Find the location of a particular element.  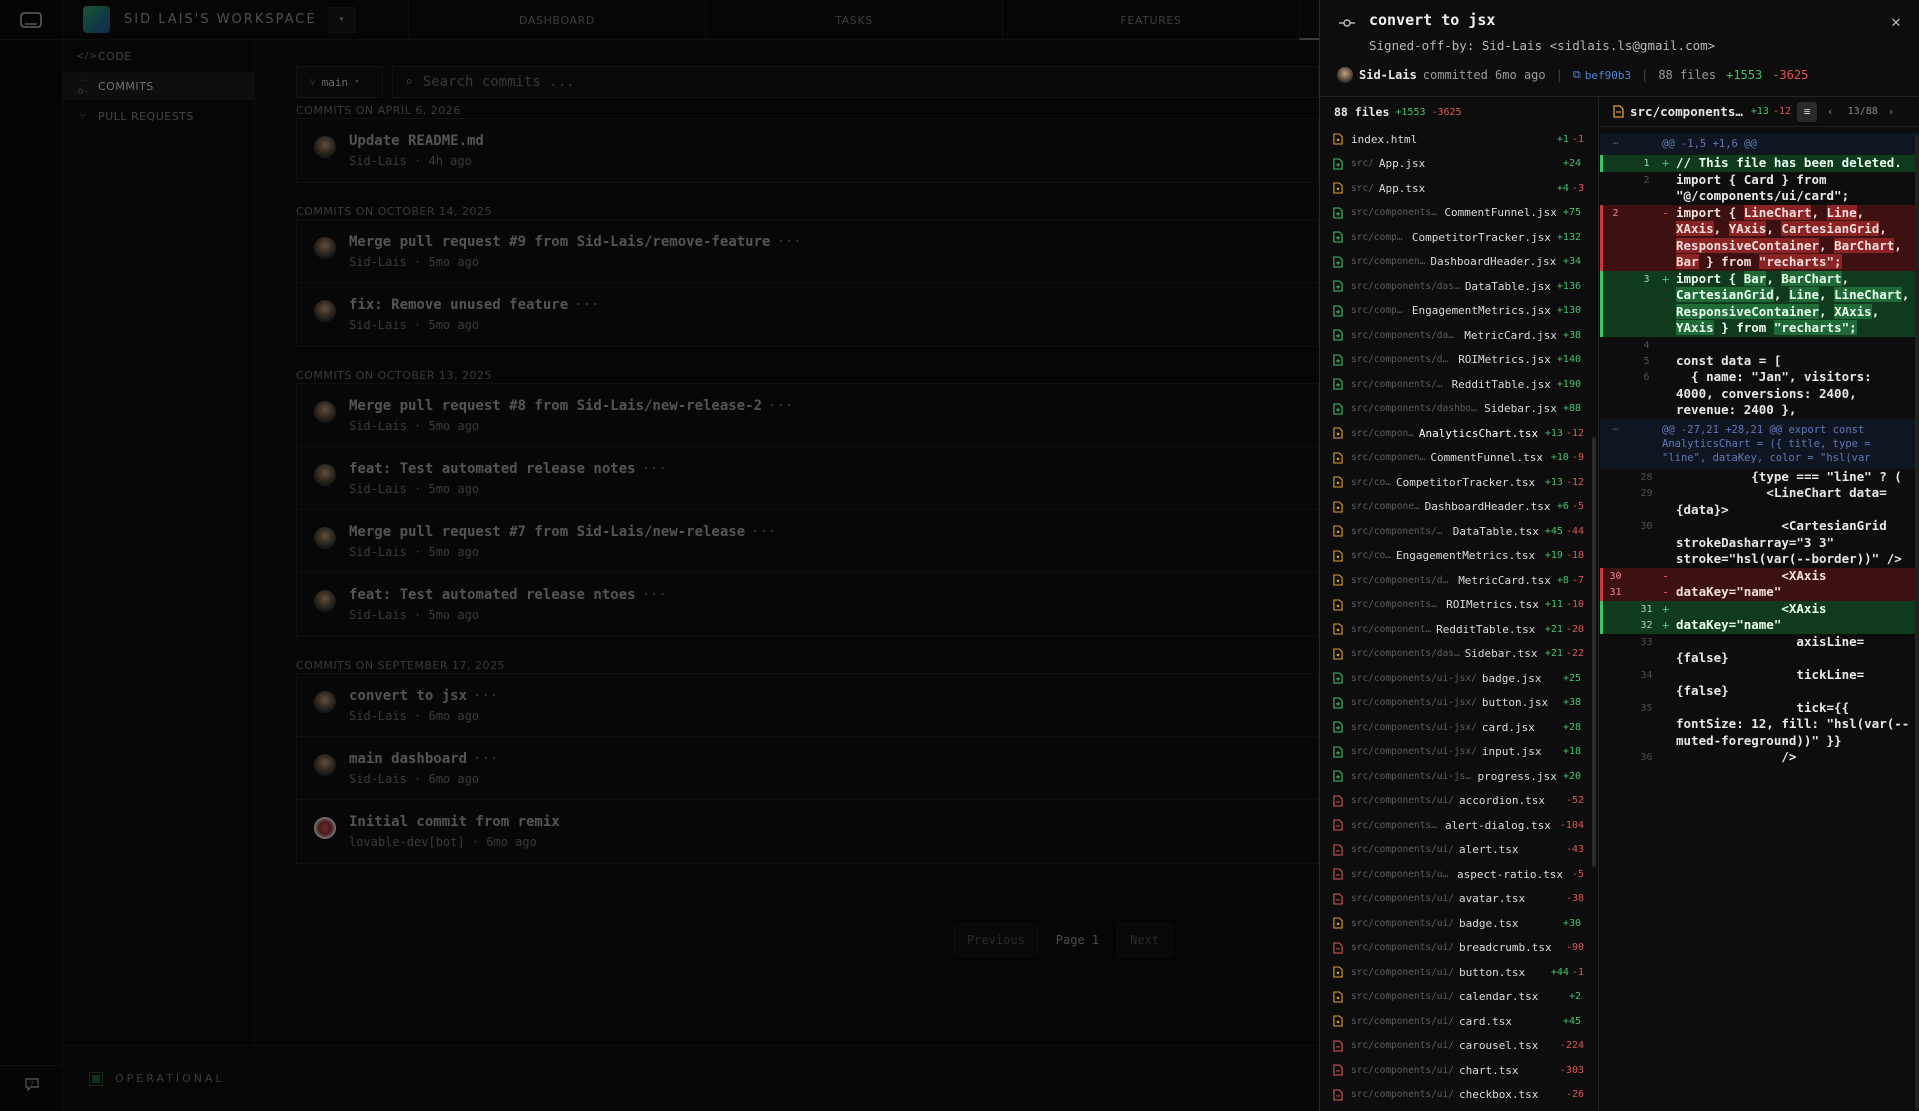

file-row: src/components/dash… MetricCard.jsx +38 is located at coordinates (1459, 335).